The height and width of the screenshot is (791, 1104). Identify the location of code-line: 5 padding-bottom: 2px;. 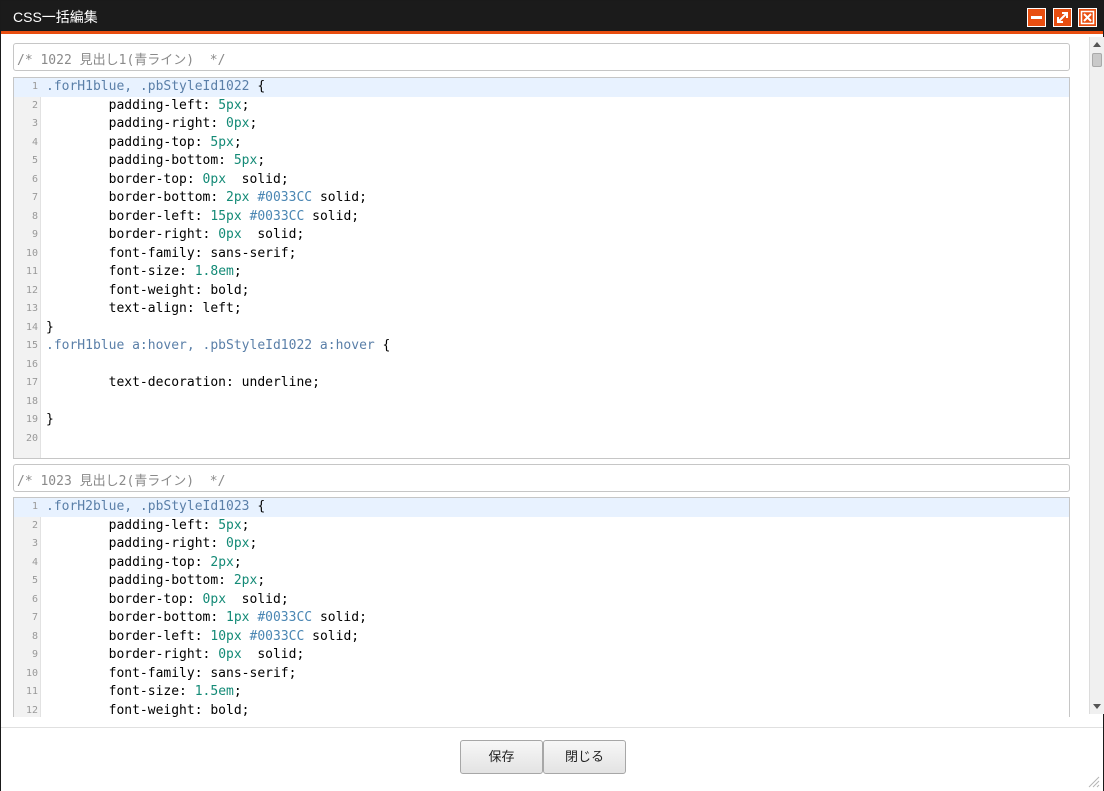
(541, 581).